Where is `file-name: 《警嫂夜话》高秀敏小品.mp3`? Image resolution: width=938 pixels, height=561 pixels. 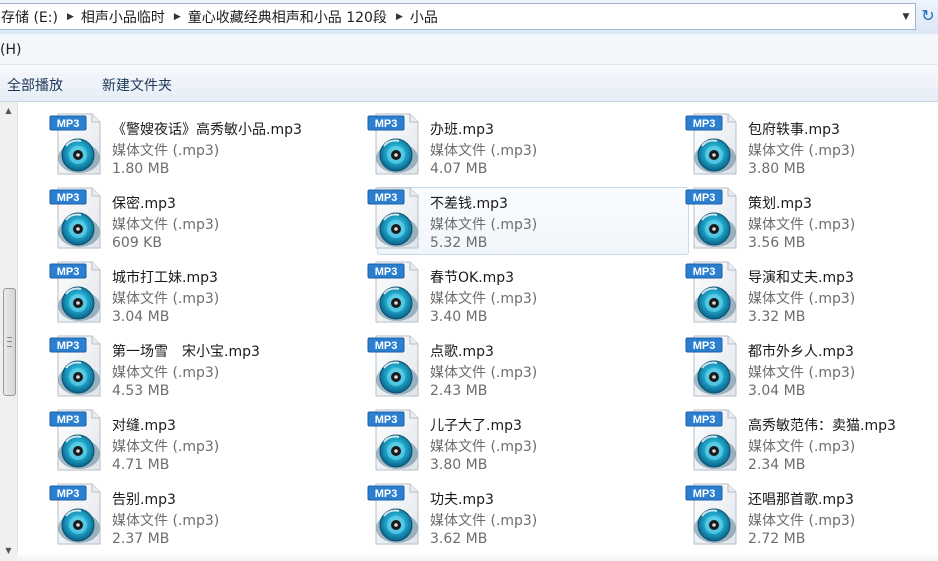
file-name: 《警嫂夜话》高秀敏小品.mp3 is located at coordinates (207, 130).